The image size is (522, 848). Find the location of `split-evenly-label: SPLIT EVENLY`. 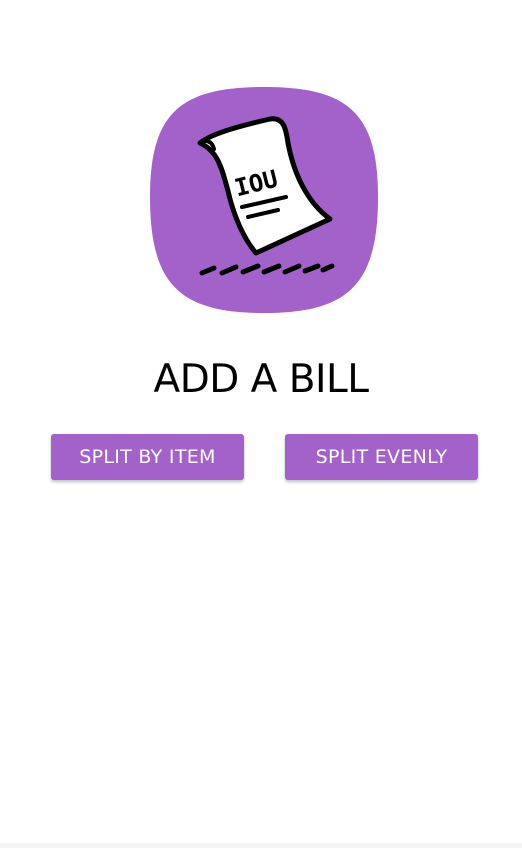

split-evenly-label: SPLIT EVENLY is located at coordinates (381, 457).